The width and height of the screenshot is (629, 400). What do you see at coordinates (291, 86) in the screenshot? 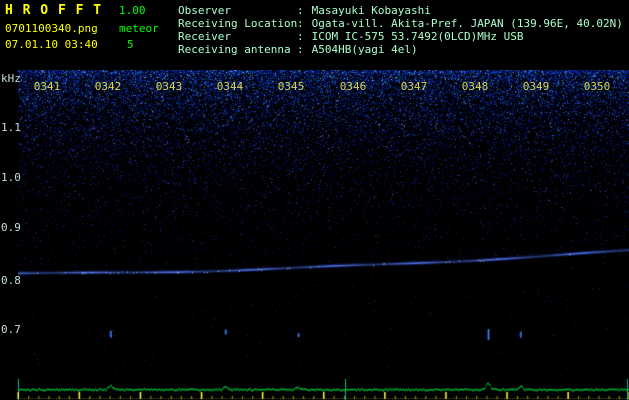
I see `time-label-0345: 0345` at bounding box center [291, 86].